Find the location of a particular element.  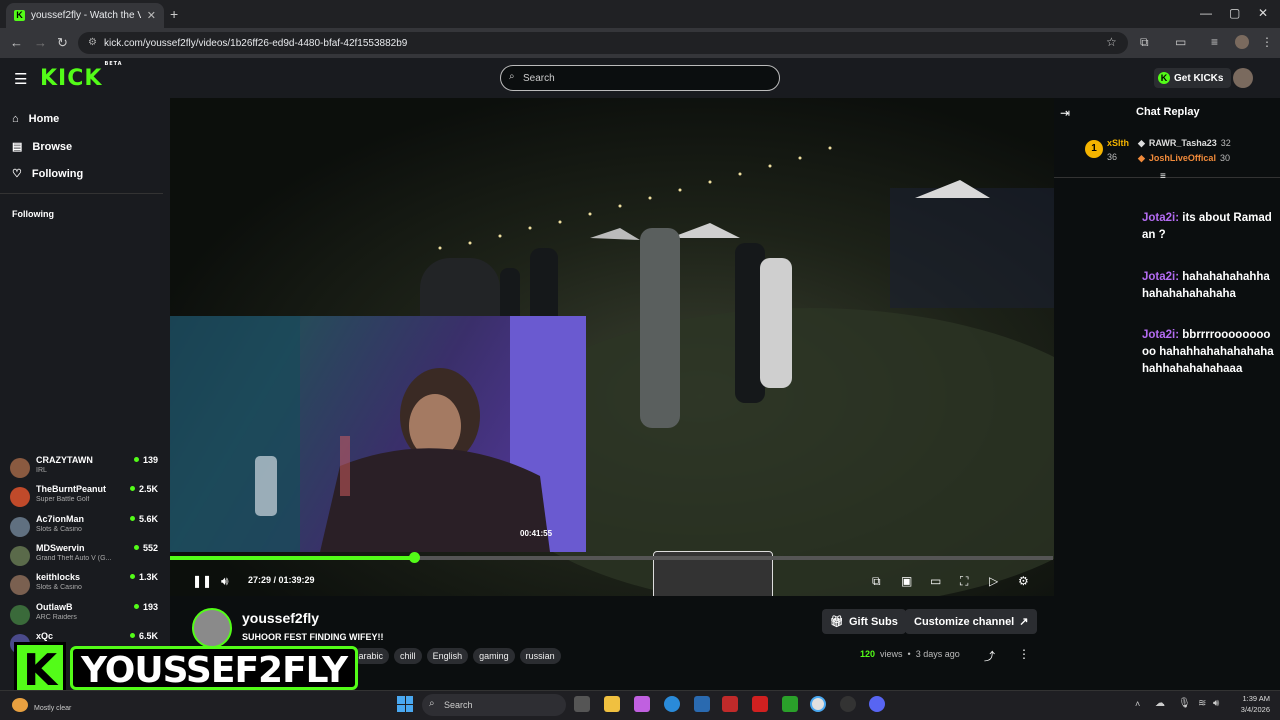

following-channel-row: TheBurntPeanut Super Battle Golf 2.5K is located at coordinates (87, 498).